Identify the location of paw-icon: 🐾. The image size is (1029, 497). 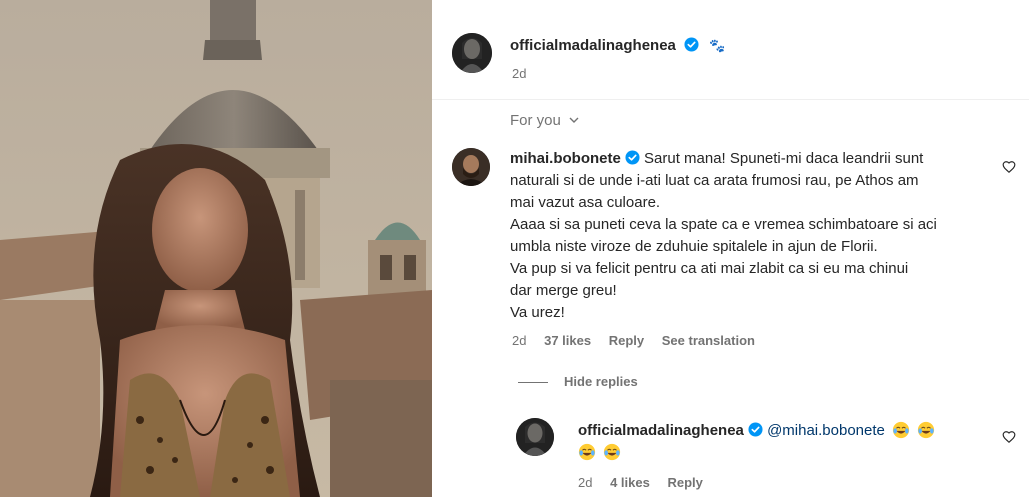
(717, 45).